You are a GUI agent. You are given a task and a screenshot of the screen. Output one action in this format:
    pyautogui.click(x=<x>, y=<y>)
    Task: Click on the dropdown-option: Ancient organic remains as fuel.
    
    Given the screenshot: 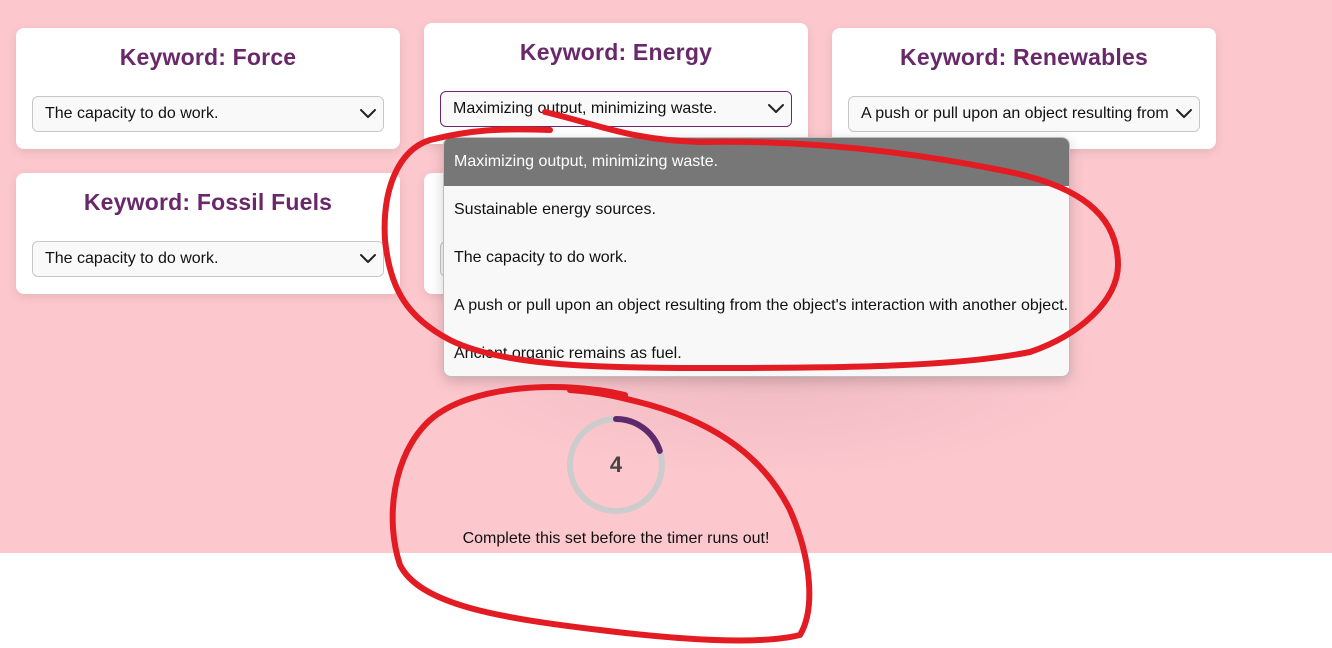 What is the action you would take?
    pyautogui.click(x=756, y=353)
    